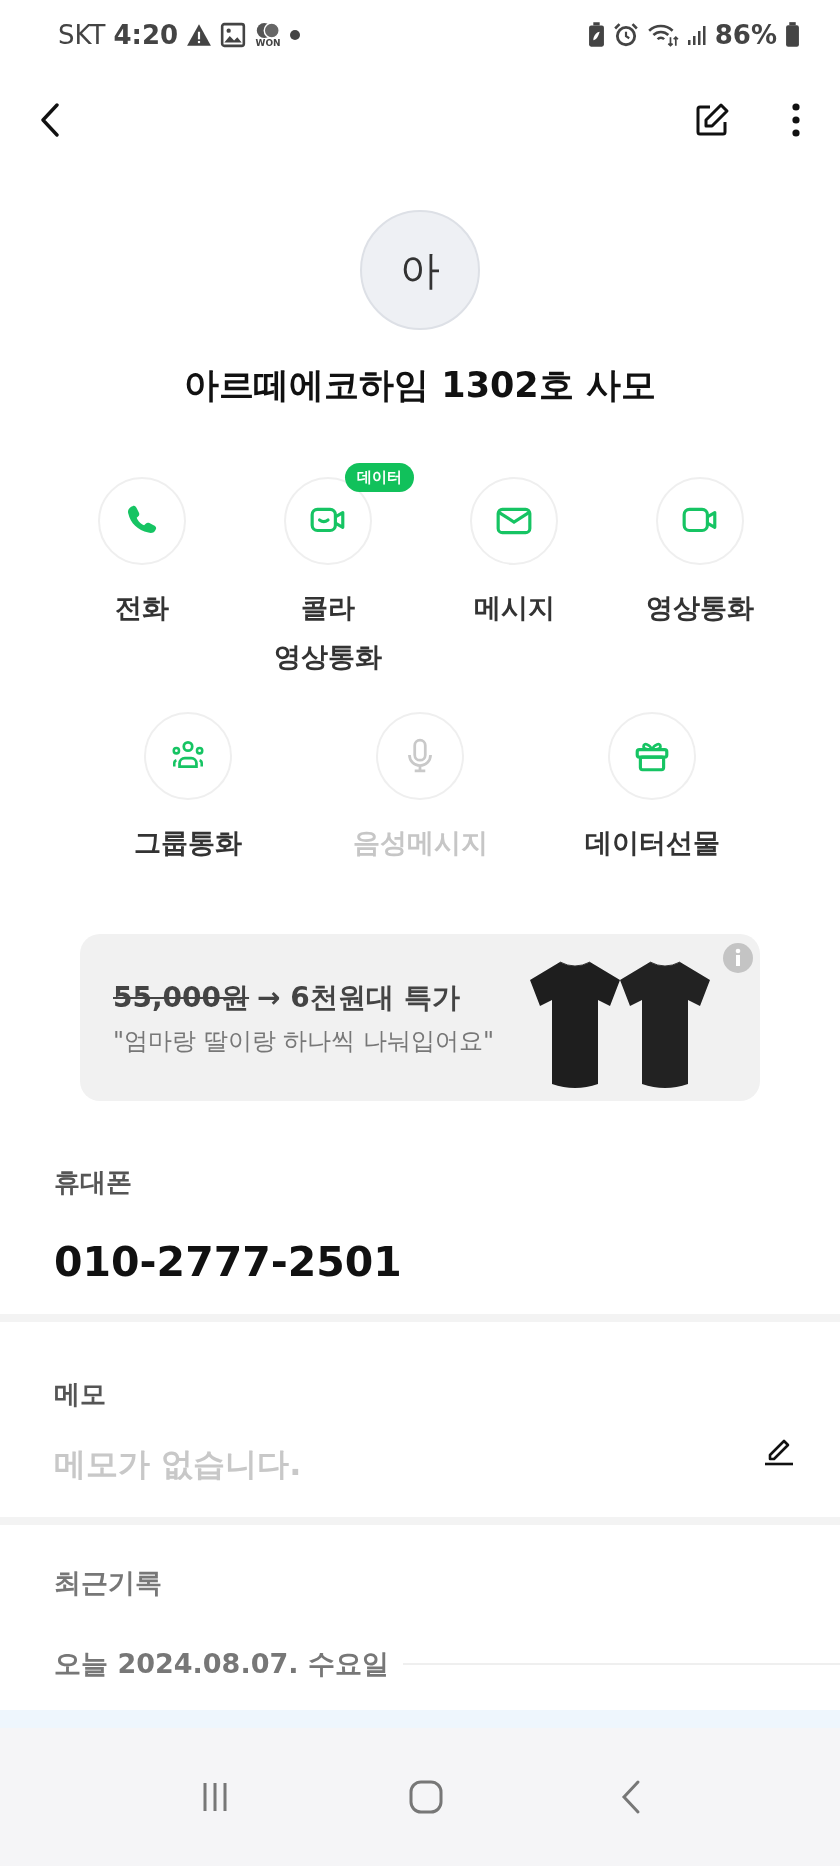 The width and height of the screenshot is (840, 1866). I want to click on original-price: 55,000원, so click(181, 997).